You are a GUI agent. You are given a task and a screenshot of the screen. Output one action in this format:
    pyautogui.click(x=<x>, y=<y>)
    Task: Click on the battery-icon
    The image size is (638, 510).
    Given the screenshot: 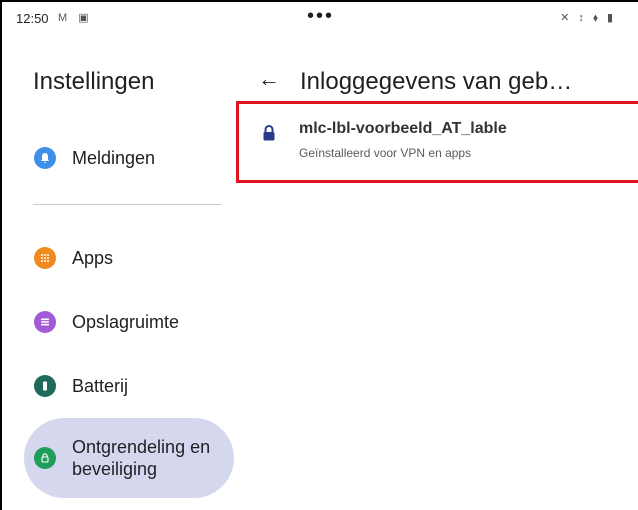 What is the action you would take?
    pyautogui.click(x=45, y=386)
    